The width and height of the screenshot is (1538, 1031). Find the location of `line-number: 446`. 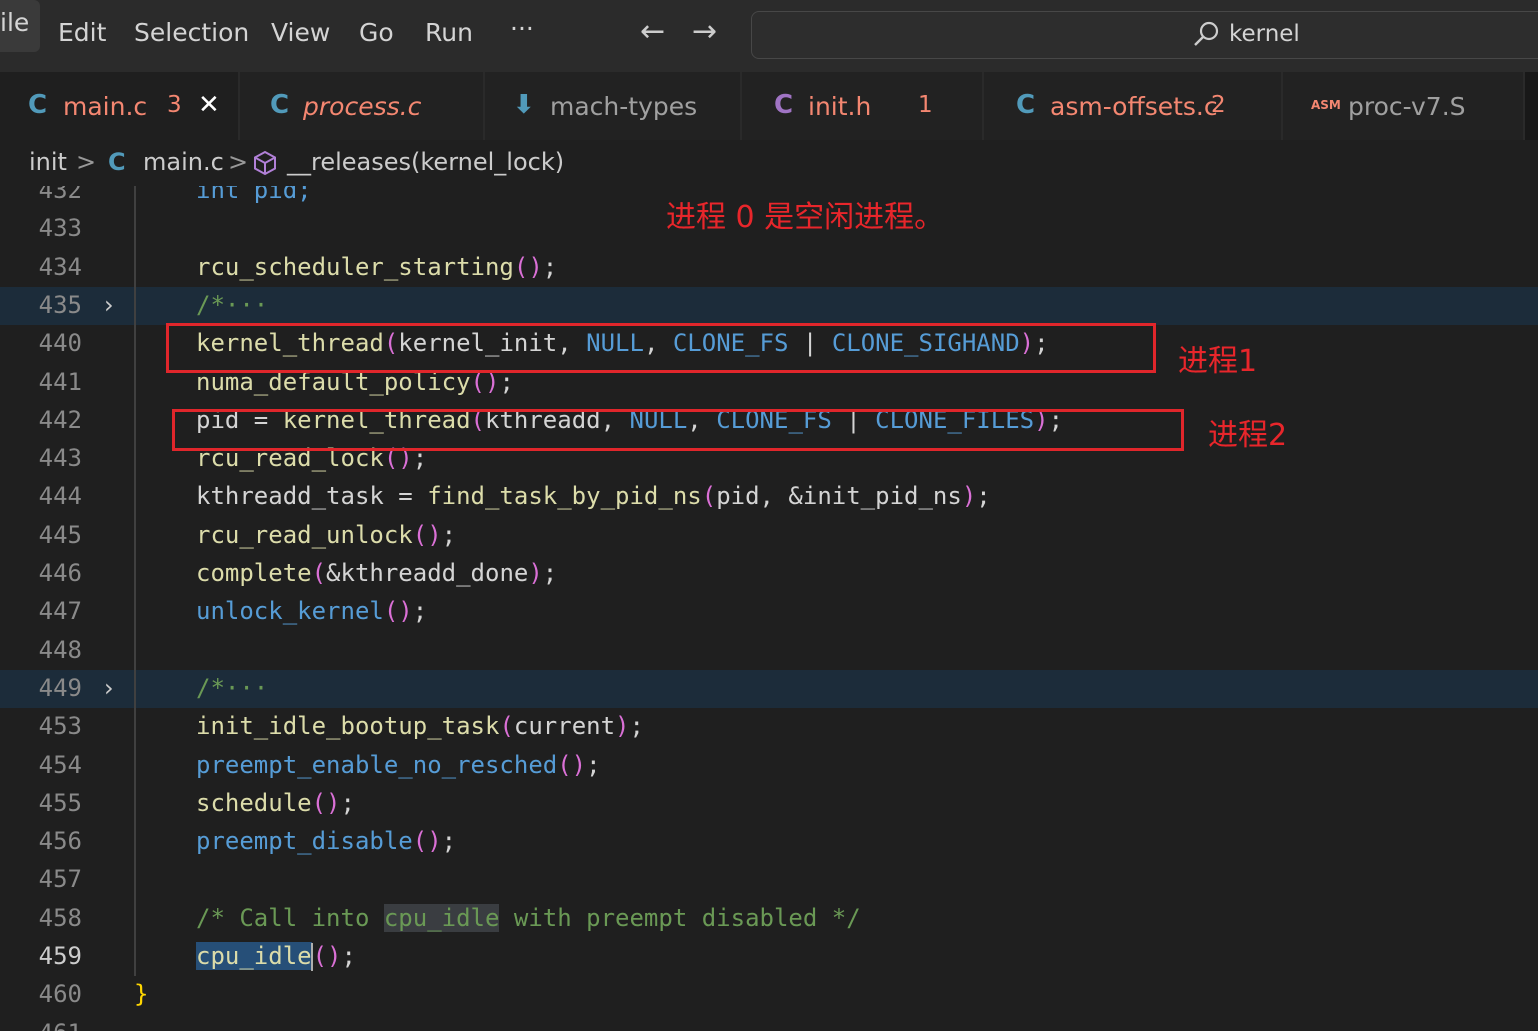

line-number: 446 is located at coordinates (60, 573).